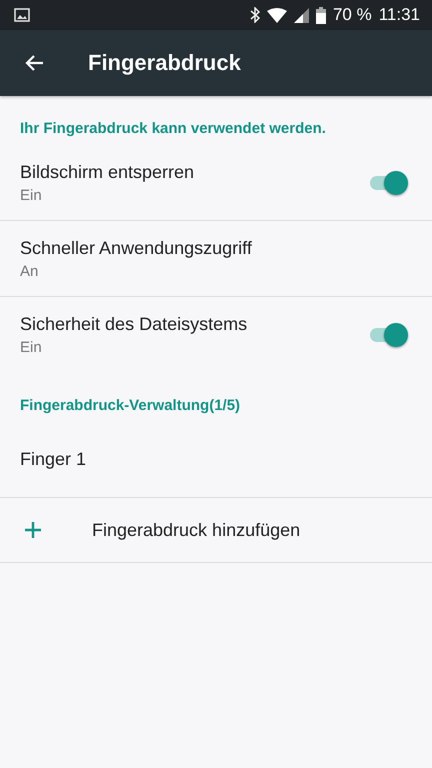 The height and width of the screenshot is (768, 432). Describe the element at coordinates (164, 63) in the screenshot. I see `screen-title: Fingerabdruck` at that location.